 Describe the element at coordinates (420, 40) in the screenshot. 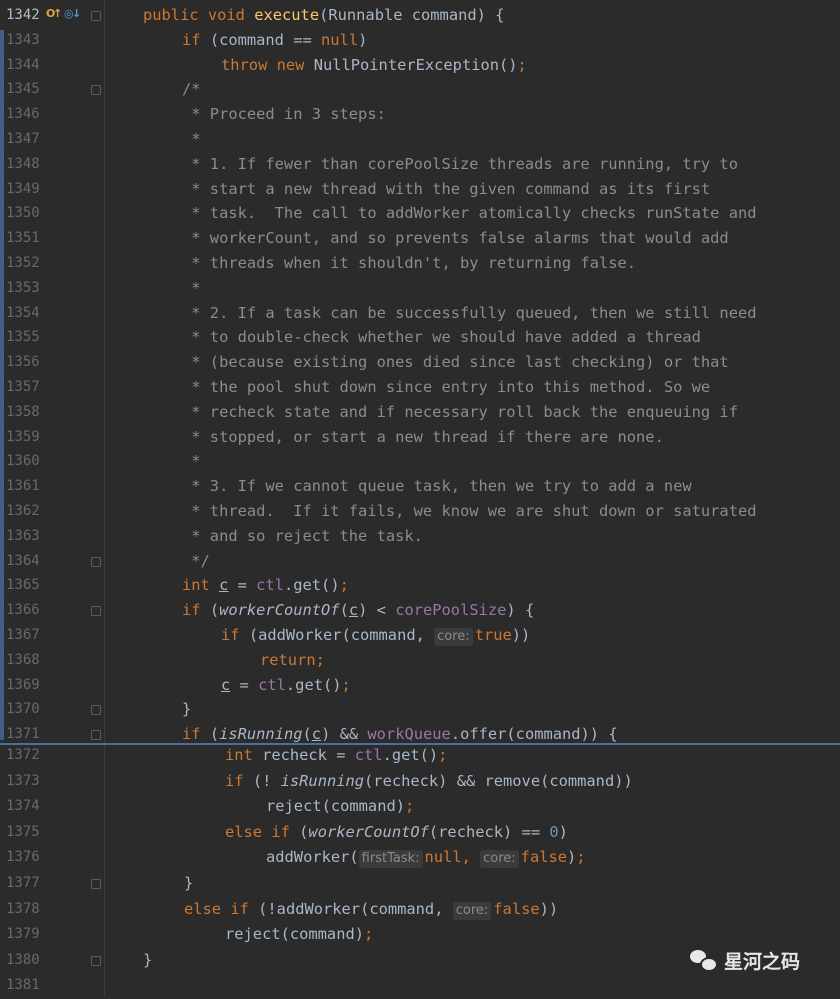

I see `code-line: 1343 if (command == null)` at that location.